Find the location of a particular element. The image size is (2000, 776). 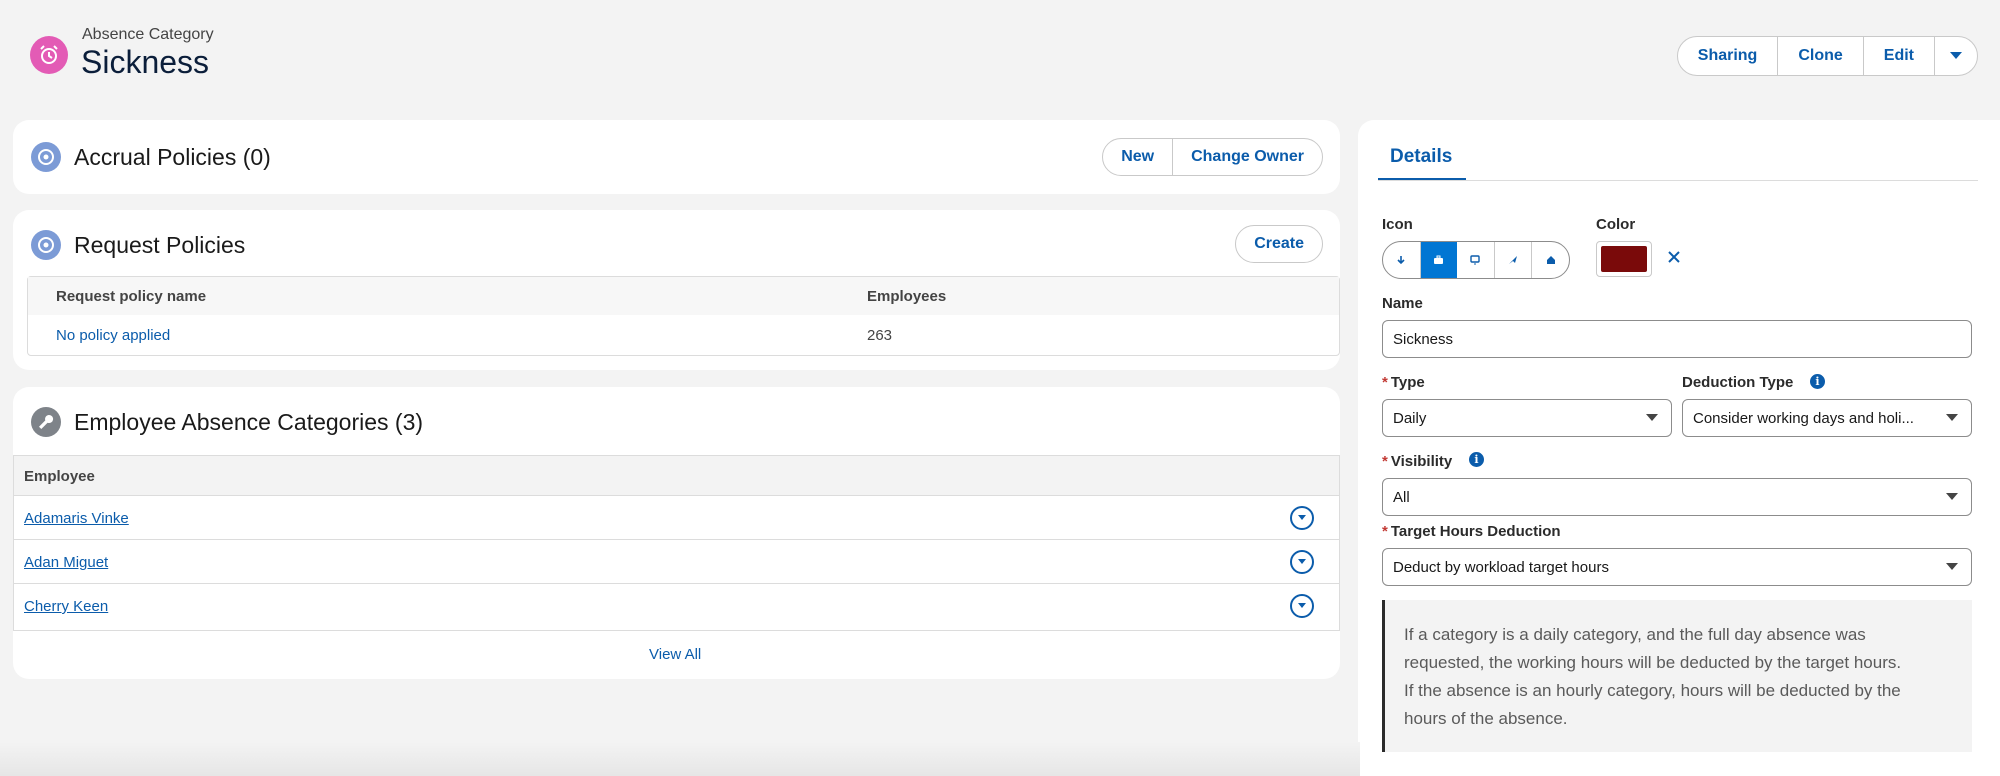

new-button: New is located at coordinates (1138, 157).